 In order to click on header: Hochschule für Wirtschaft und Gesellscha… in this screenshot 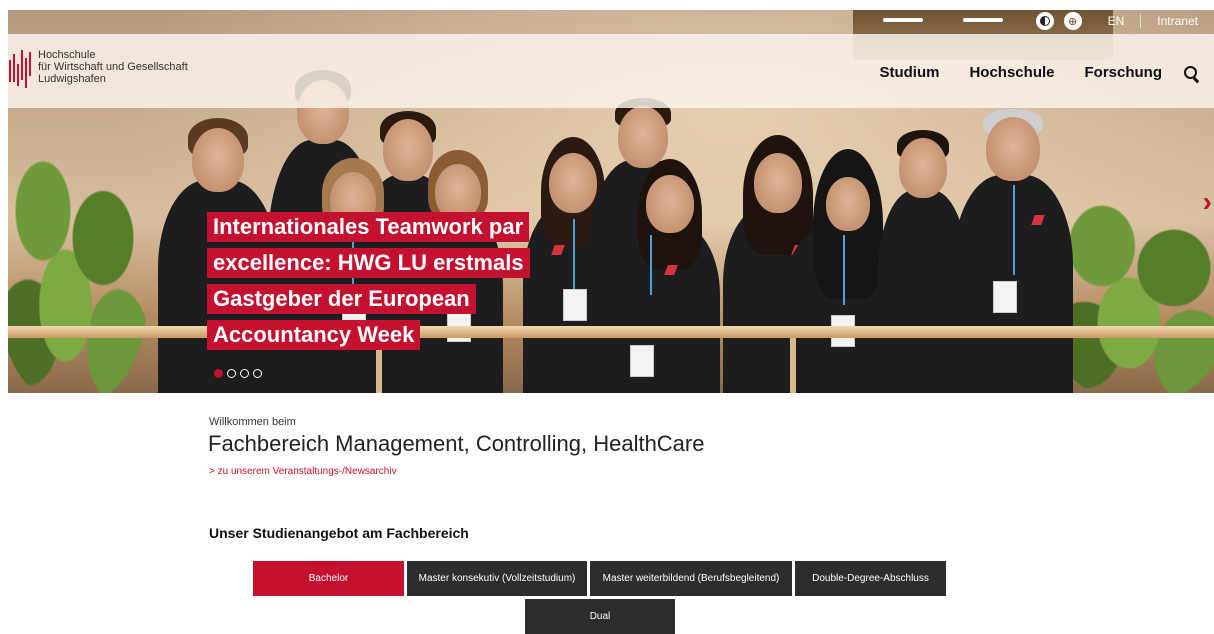, I will do `click(611, 71)`.